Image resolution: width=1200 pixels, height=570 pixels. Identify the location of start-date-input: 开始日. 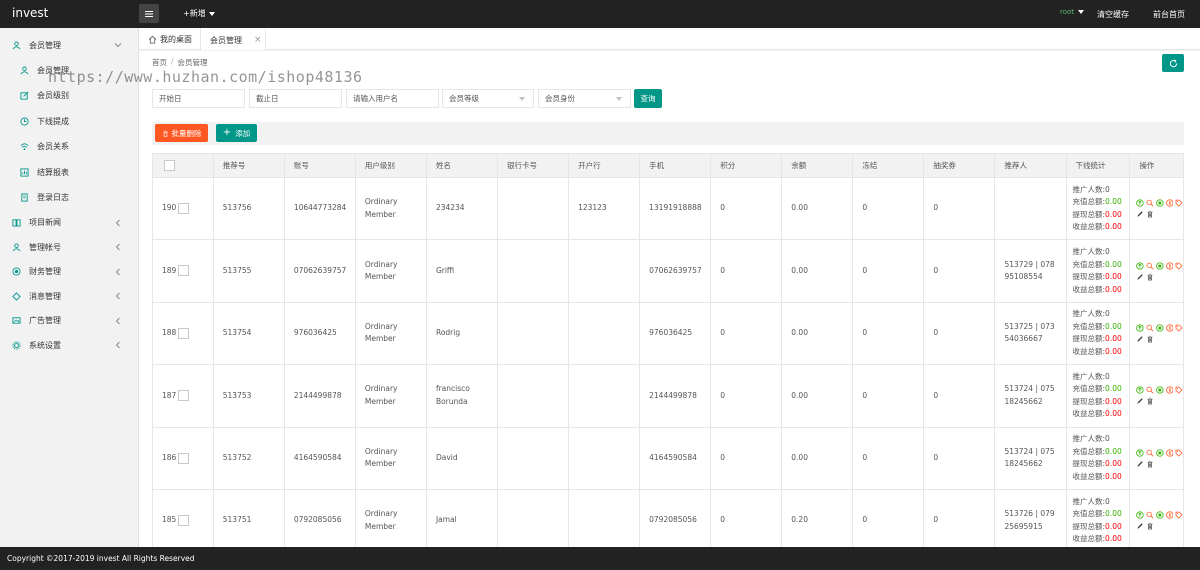
(198, 98).